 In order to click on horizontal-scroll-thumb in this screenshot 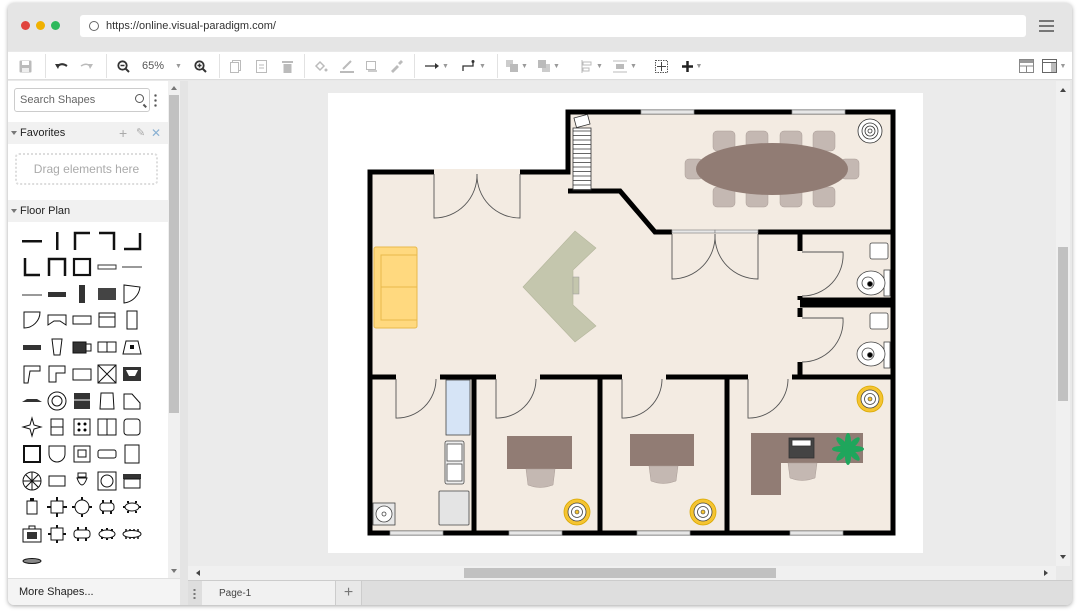, I will do `click(620, 573)`.